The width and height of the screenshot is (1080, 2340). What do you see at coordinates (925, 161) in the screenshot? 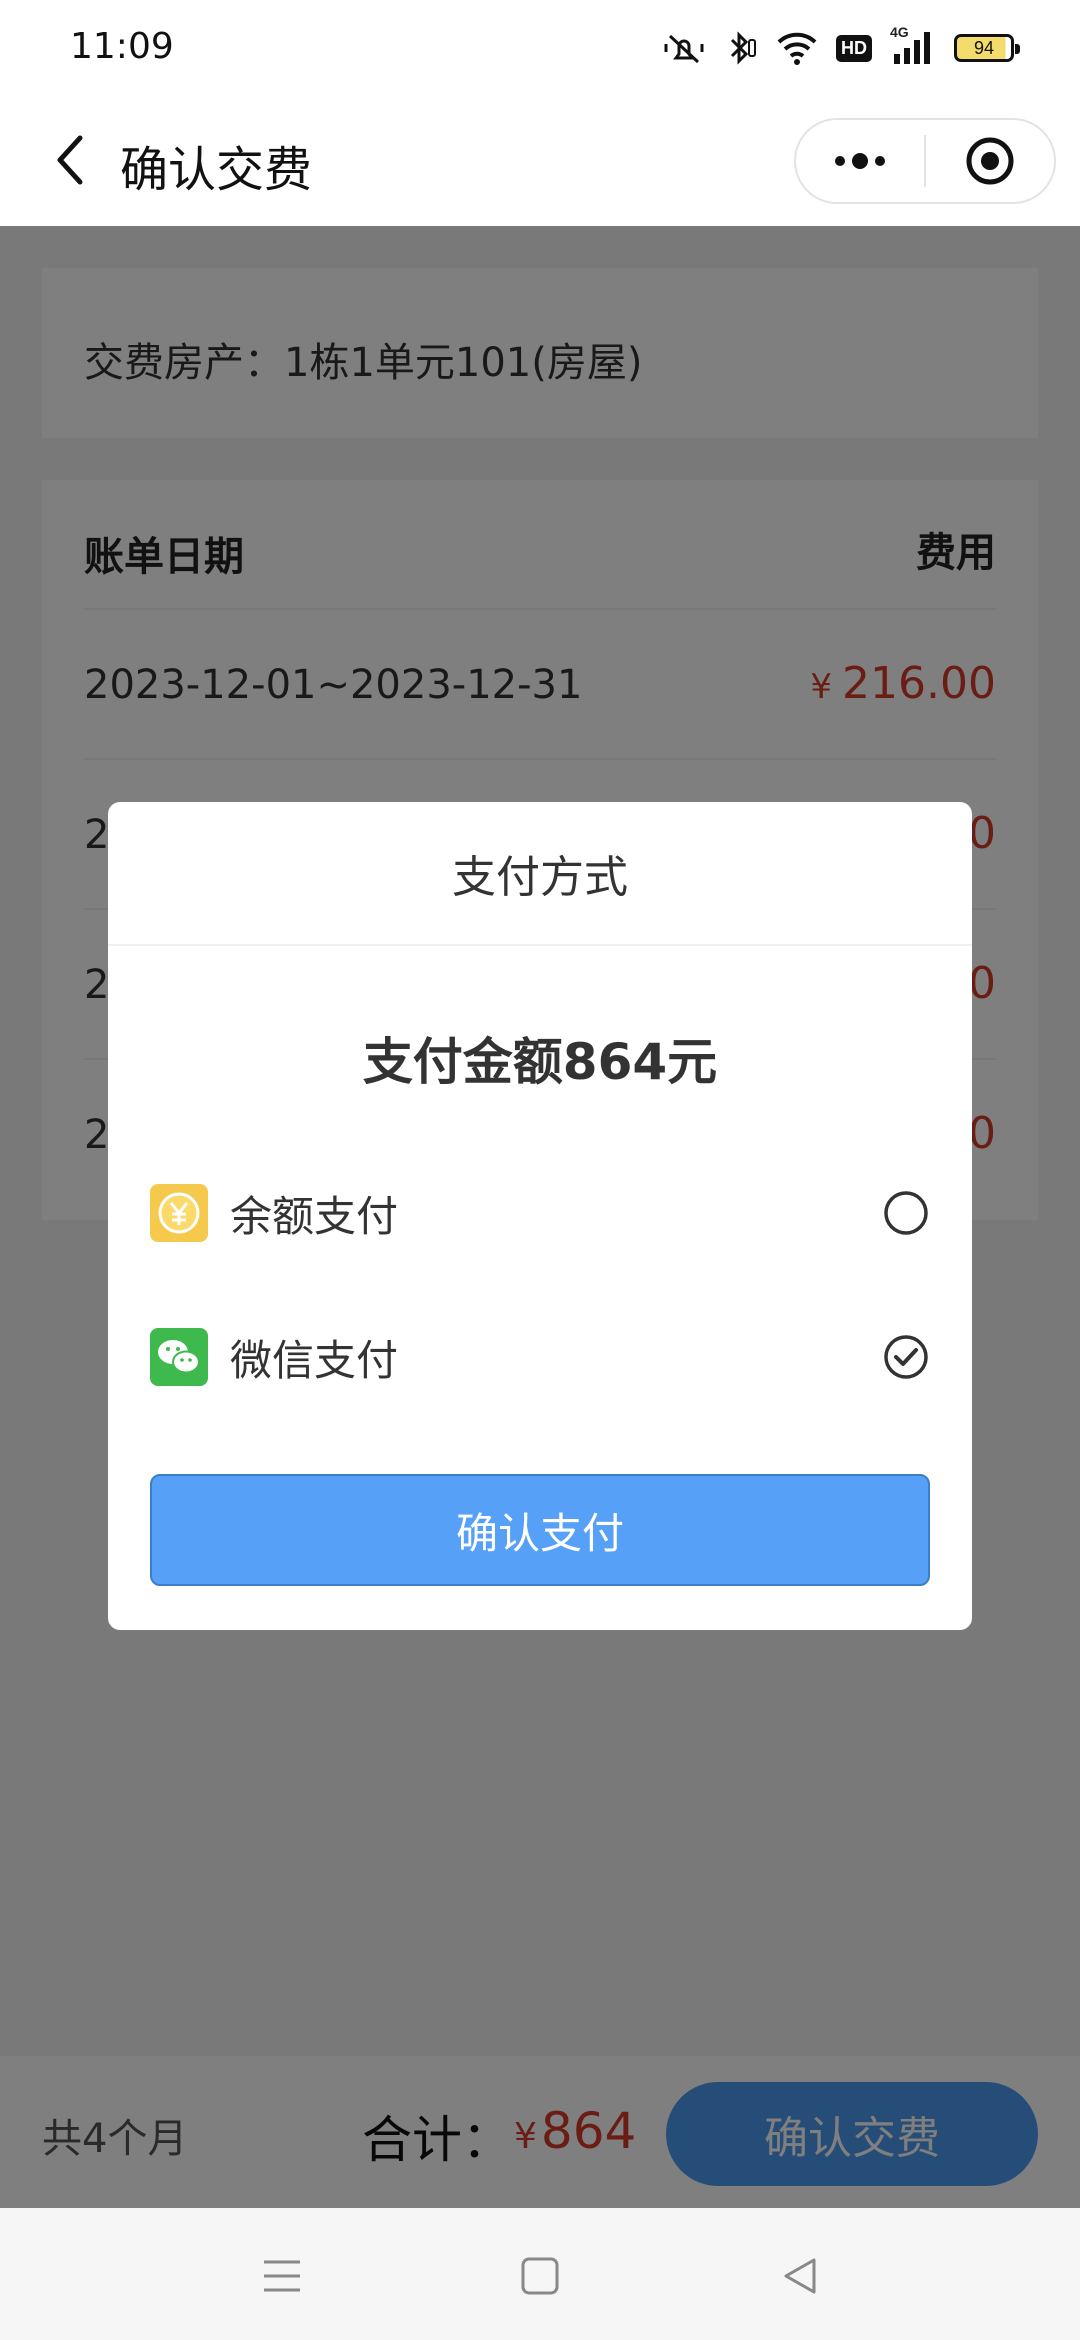
I see `mini-program-capsule` at bounding box center [925, 161].